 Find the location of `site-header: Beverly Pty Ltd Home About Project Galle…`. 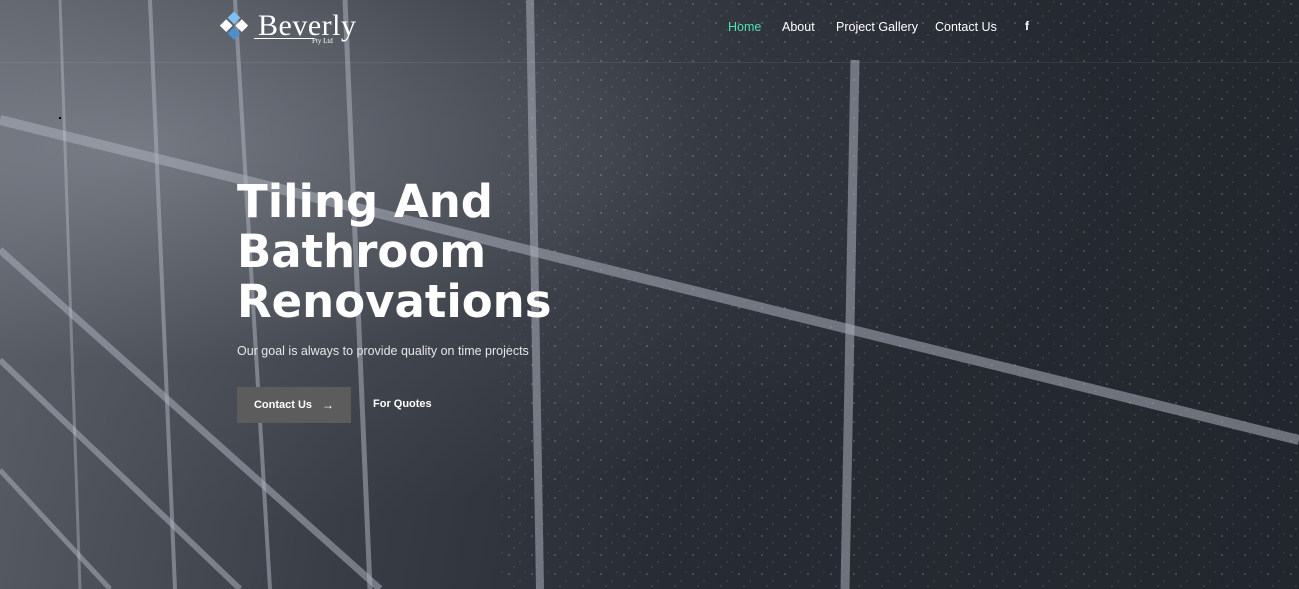

site-header: Beverly Pty Ltd Home About Project Galle… is located at coordinates (649, 31).